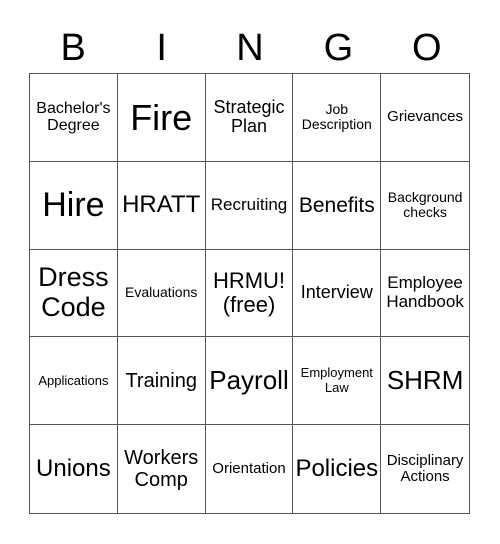 This screenshot has height=544, width=500. I want to click on bingo-cell-label: Payroll, so click(249, 380).